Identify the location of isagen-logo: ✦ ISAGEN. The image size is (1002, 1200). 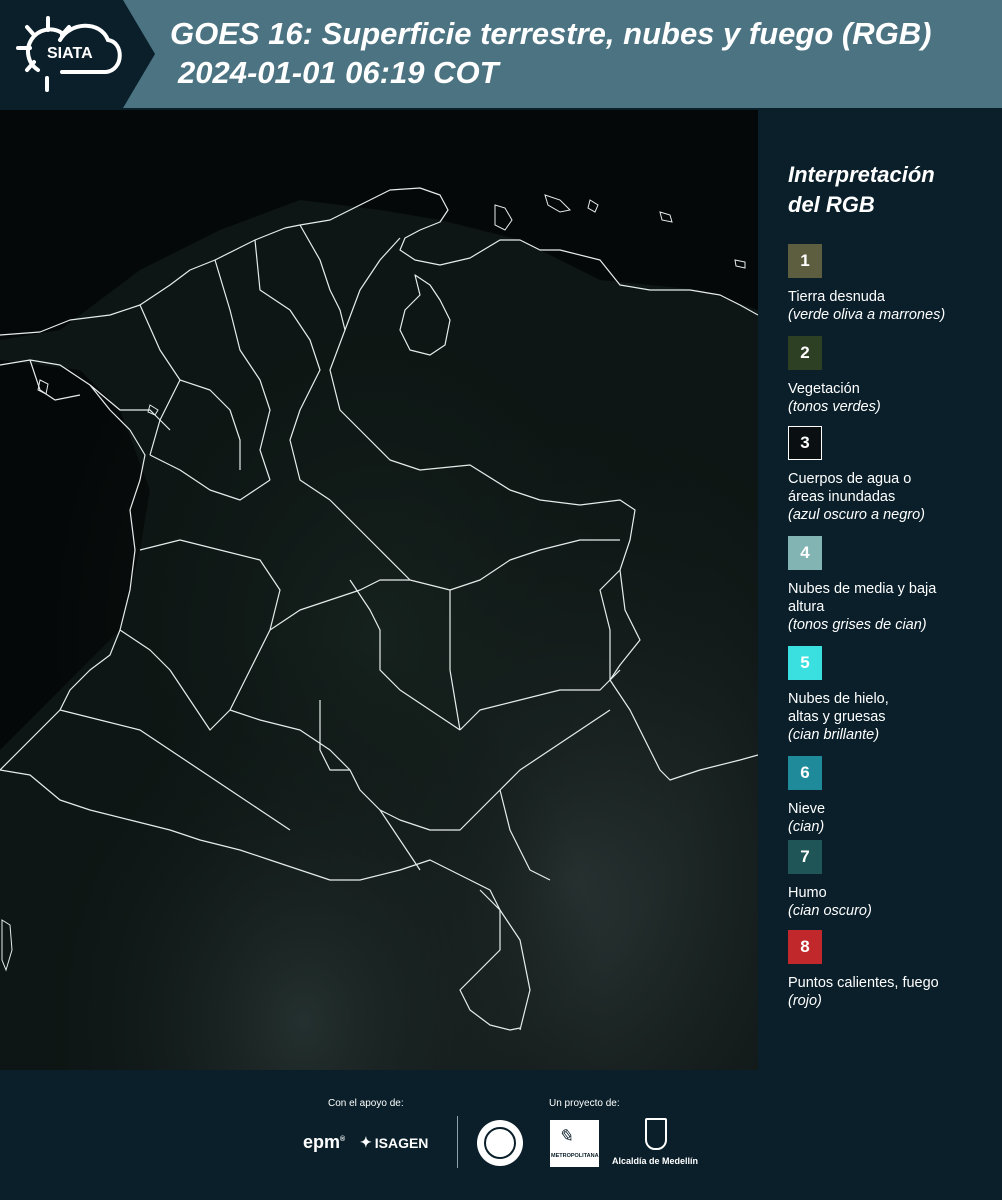
(394, 1142).